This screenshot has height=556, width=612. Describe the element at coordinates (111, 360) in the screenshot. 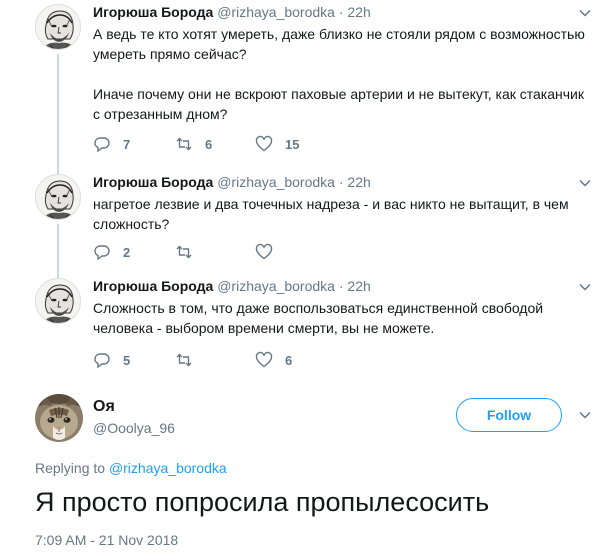

I see `reply-button: 5` at that location.